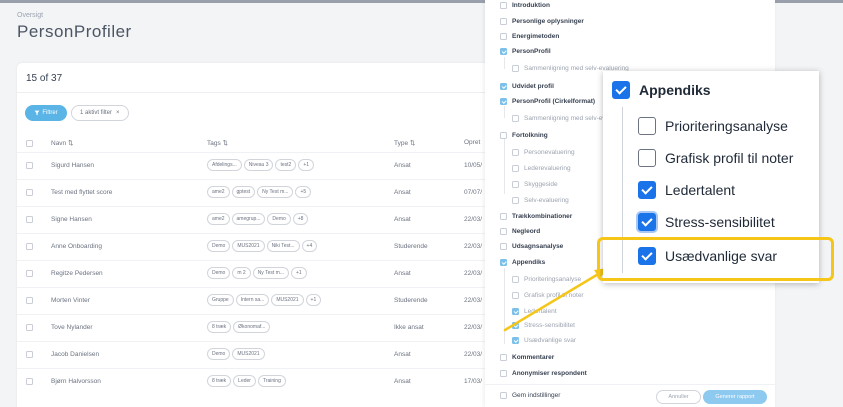  Describe the element at coordinates (30, 15) in the screenshot. I see `breadcrumb: Oversigt` at that location.